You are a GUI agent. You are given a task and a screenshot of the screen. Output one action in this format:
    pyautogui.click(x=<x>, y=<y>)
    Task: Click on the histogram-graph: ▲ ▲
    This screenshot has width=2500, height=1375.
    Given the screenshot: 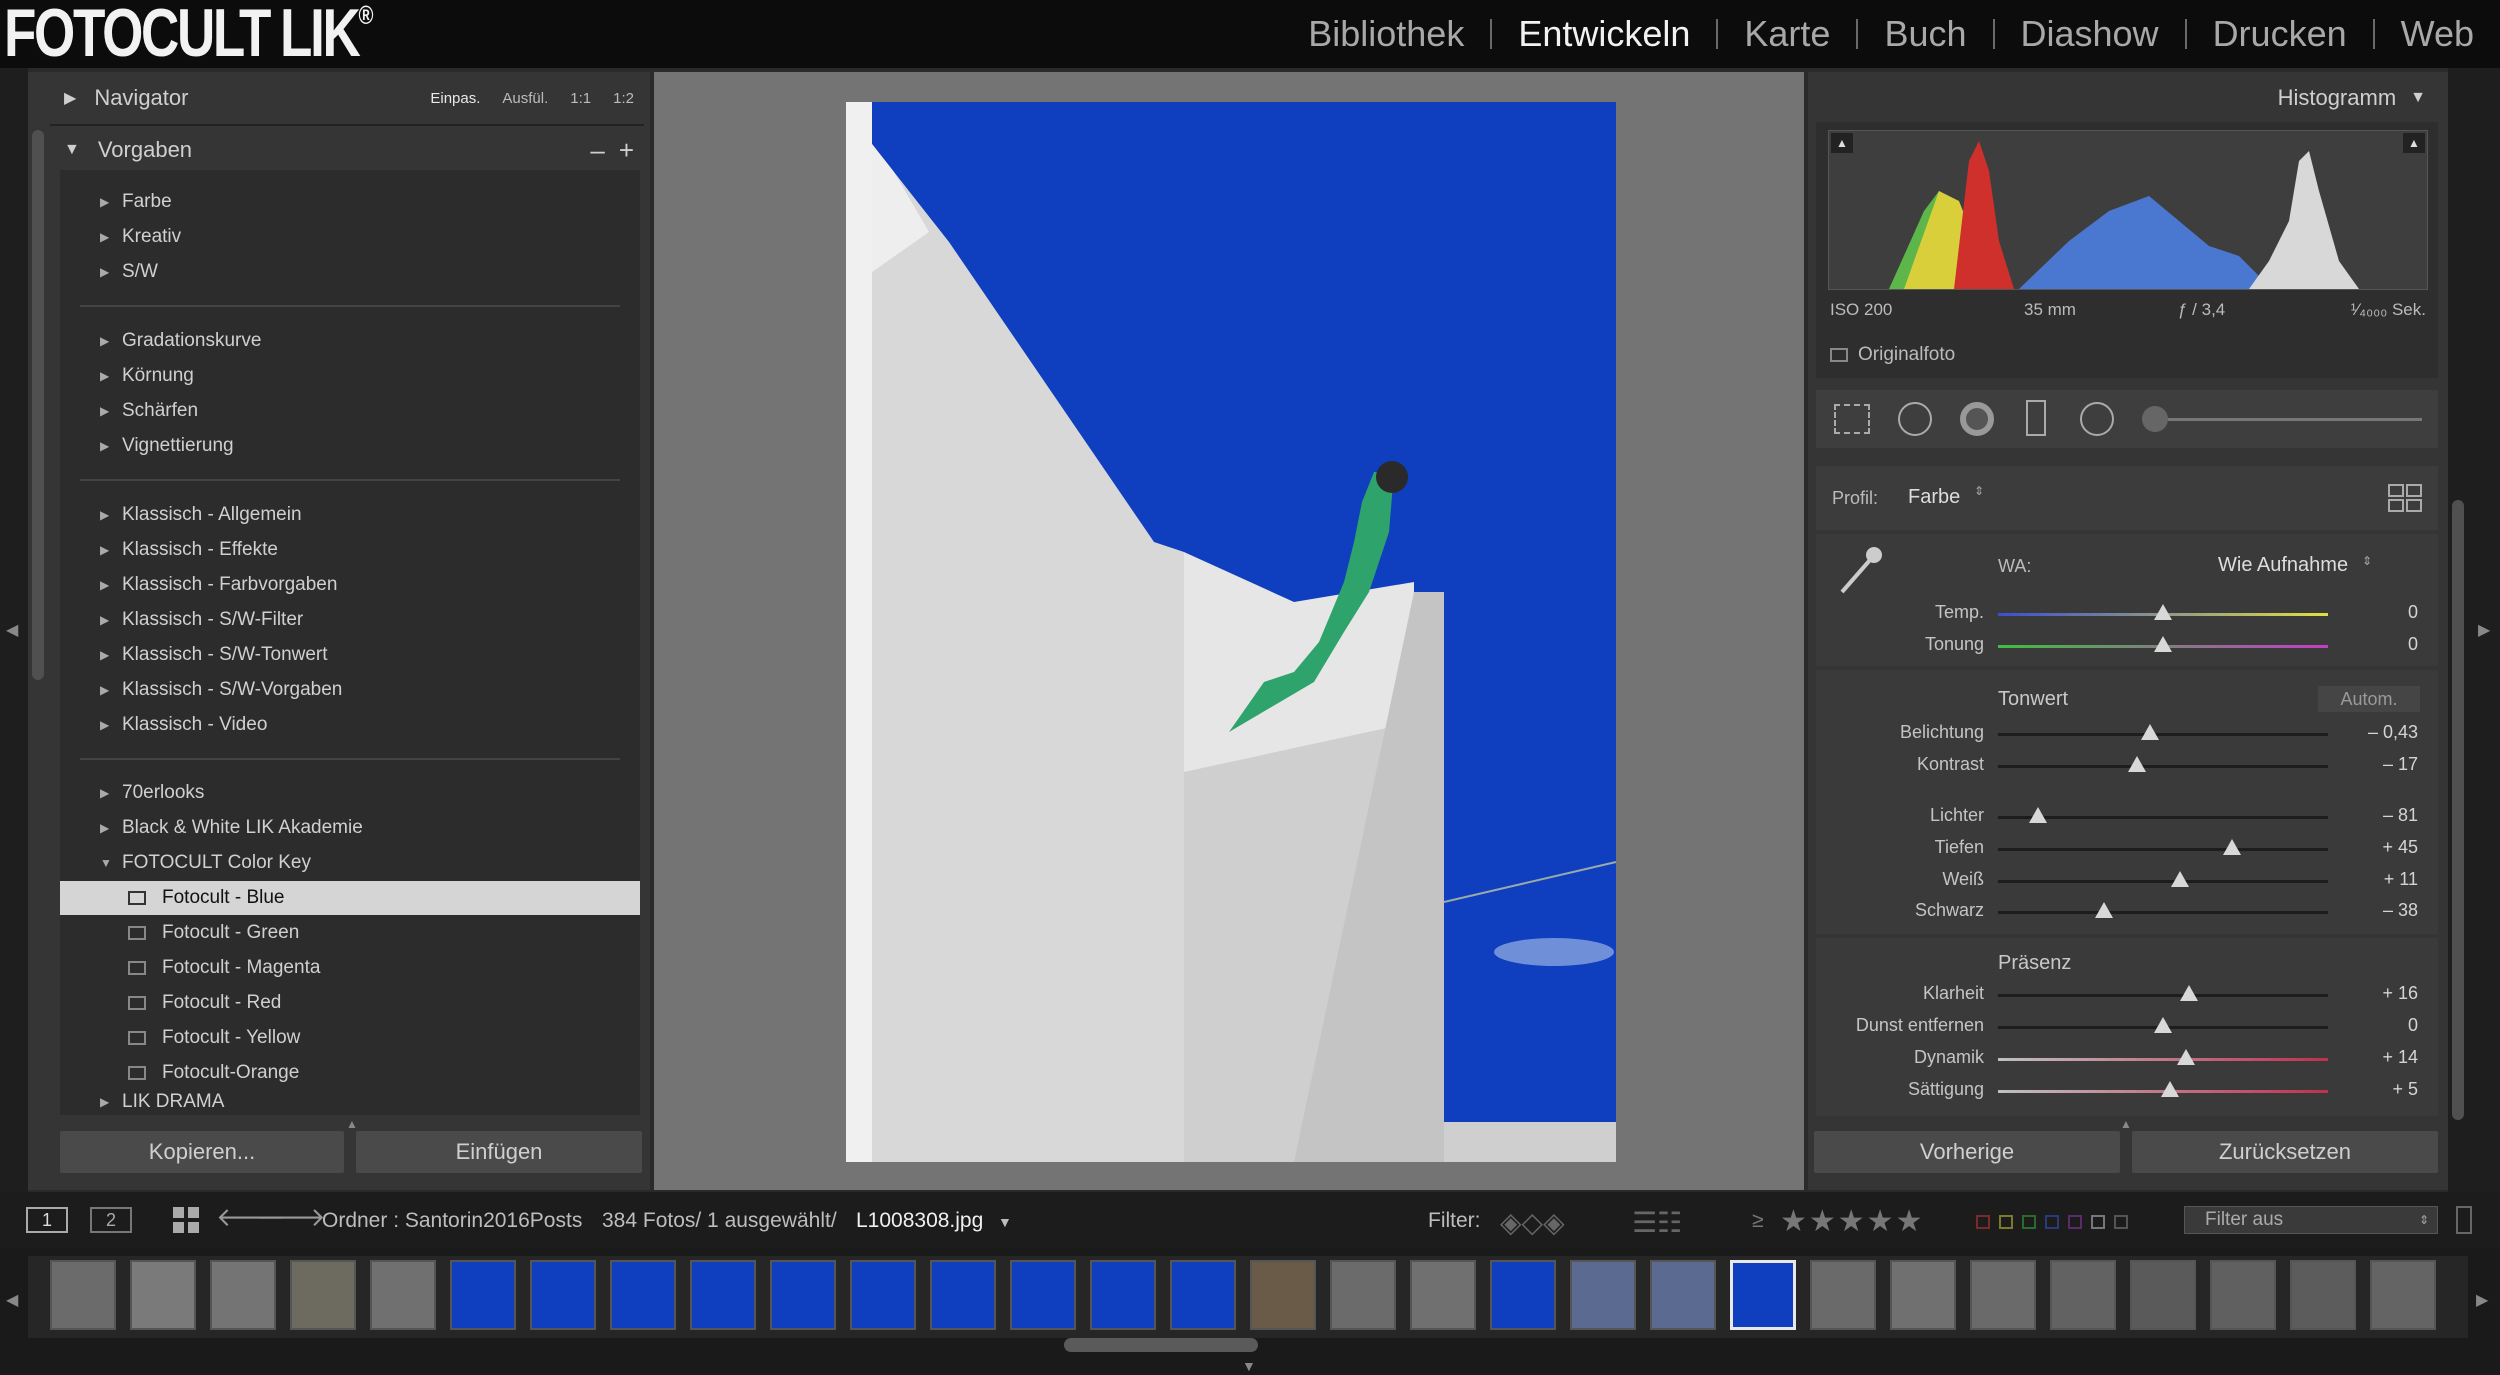 What is the action you would take?
    pyautogui.click(x=2128, y=210)
    